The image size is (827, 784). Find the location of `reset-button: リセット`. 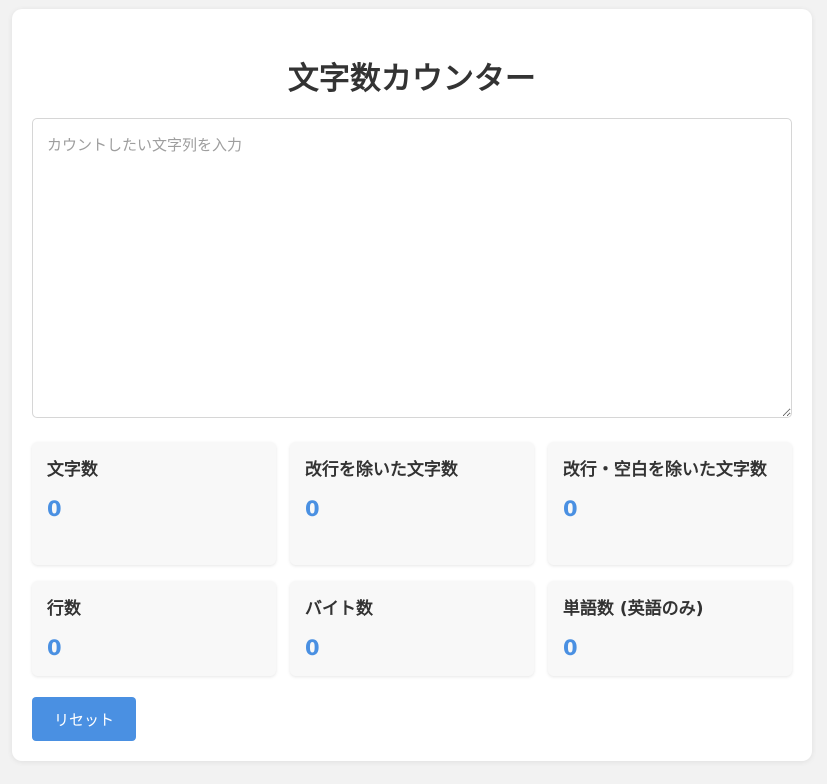

reset-button: リセット is located at coordinates (84, 719).